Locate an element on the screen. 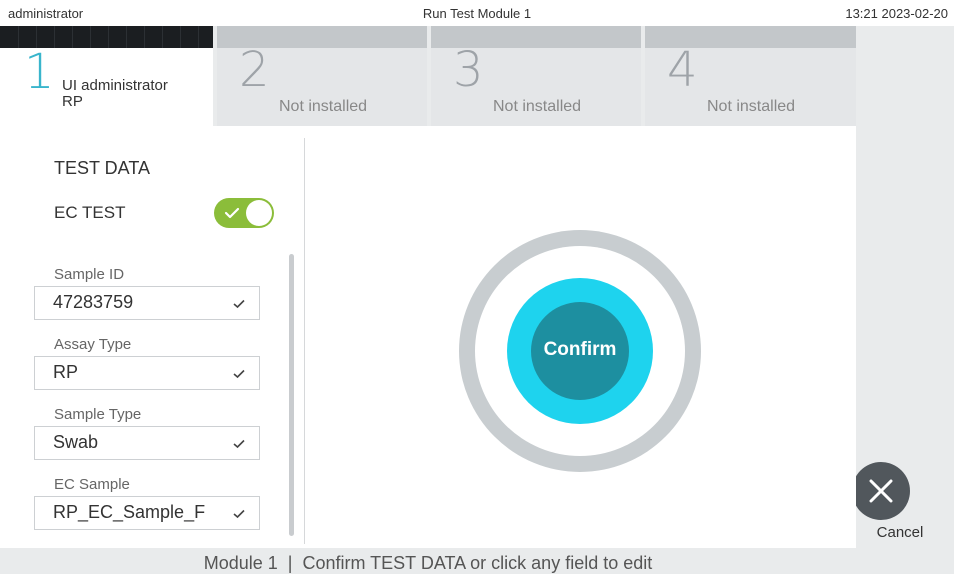 This screenshot has width=954, height=574. ec-sample-value: RP_EC_Sample_F is located at coordinates (129, 512).